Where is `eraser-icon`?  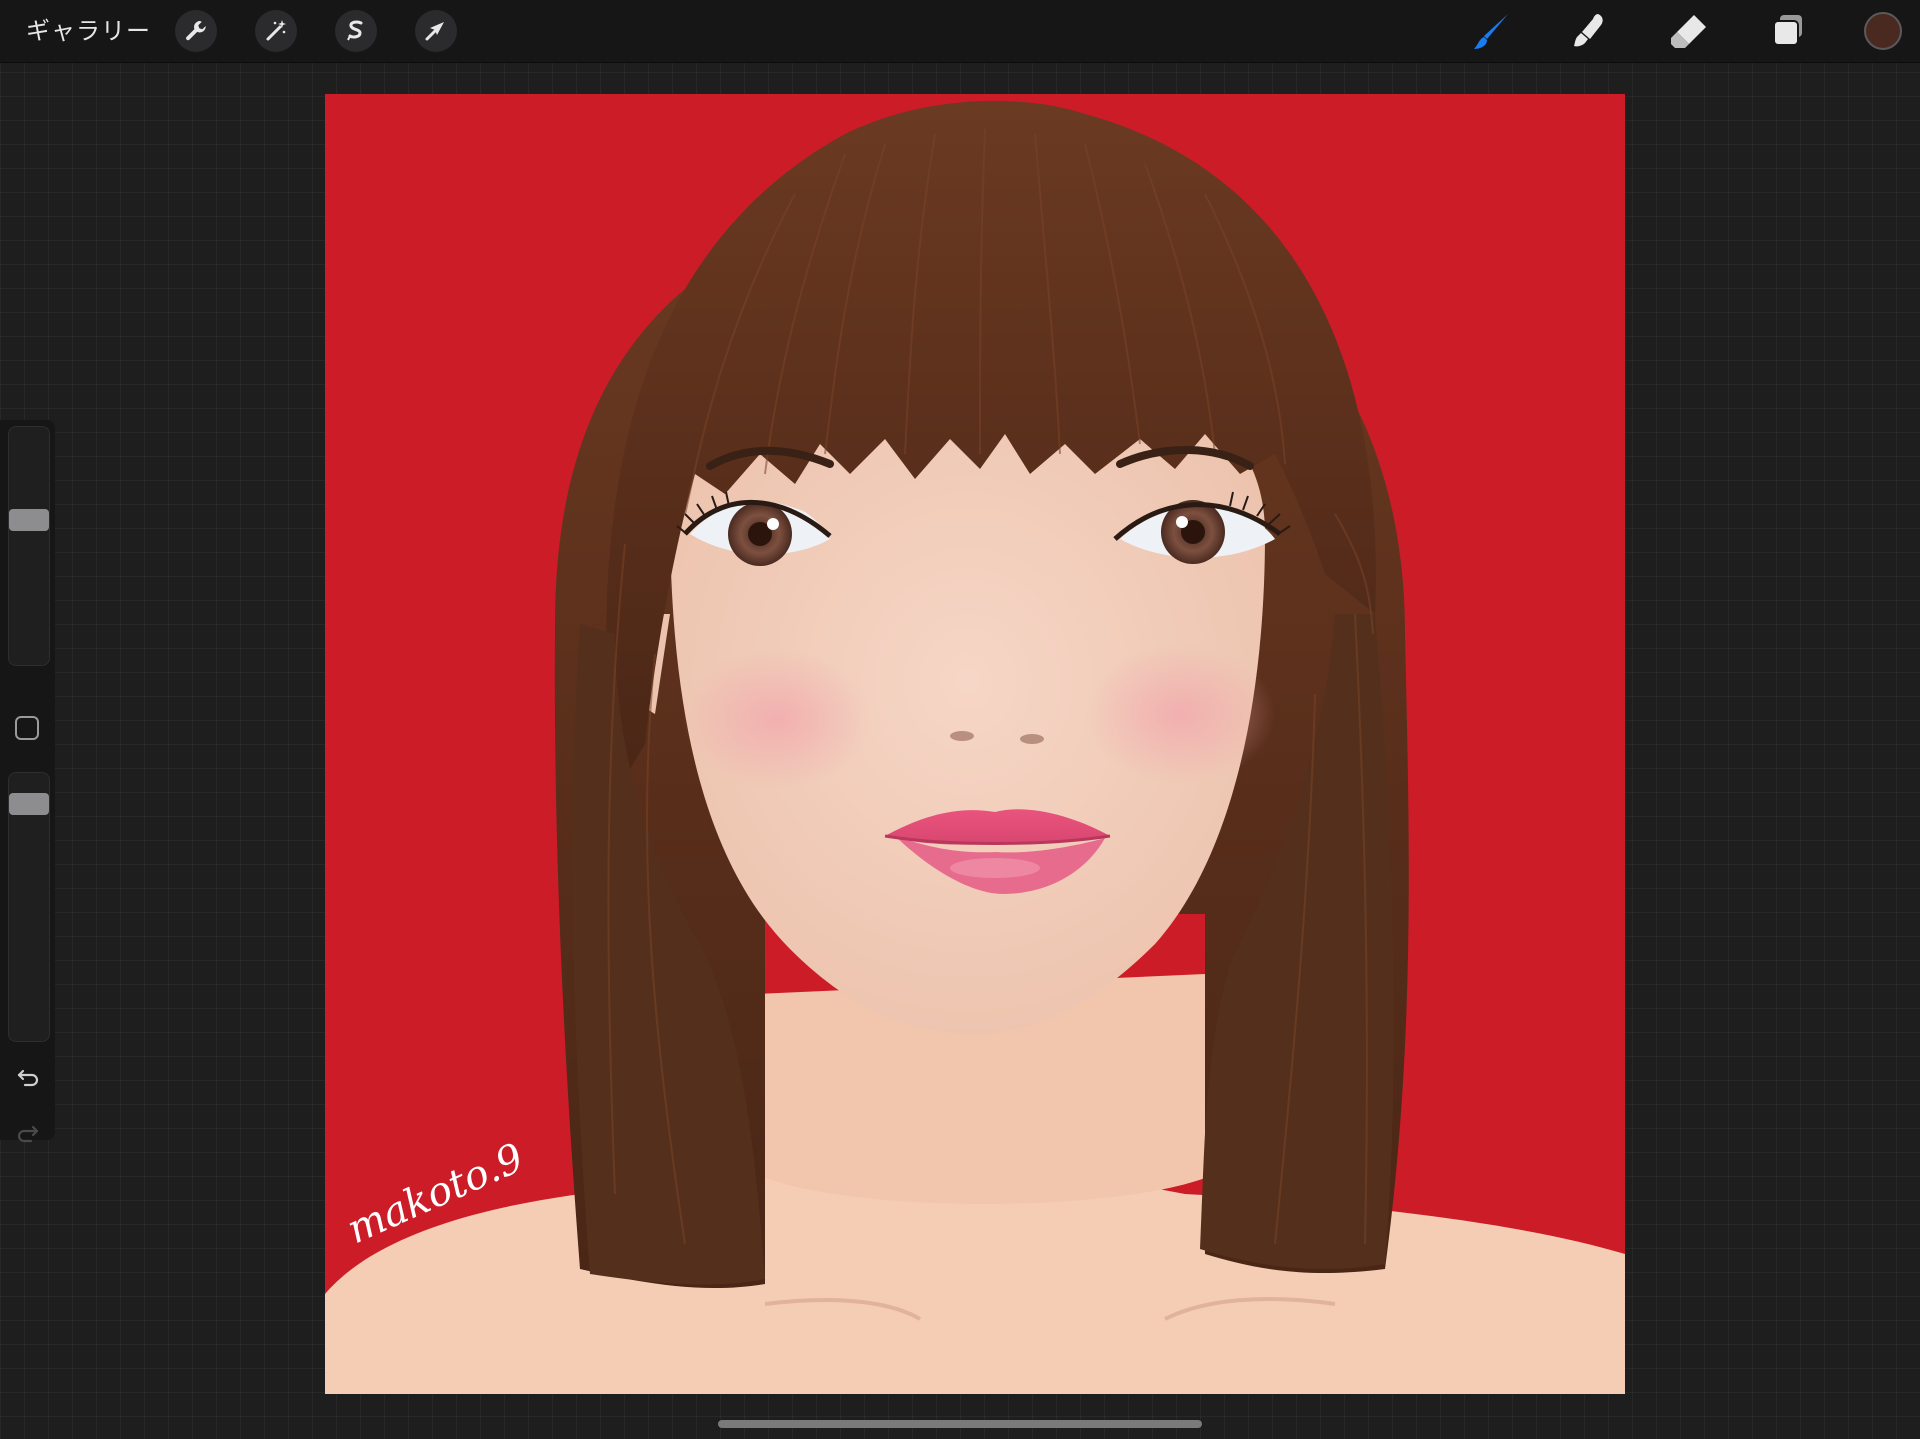 eraser-icon is located at coordinates (1688, 31).